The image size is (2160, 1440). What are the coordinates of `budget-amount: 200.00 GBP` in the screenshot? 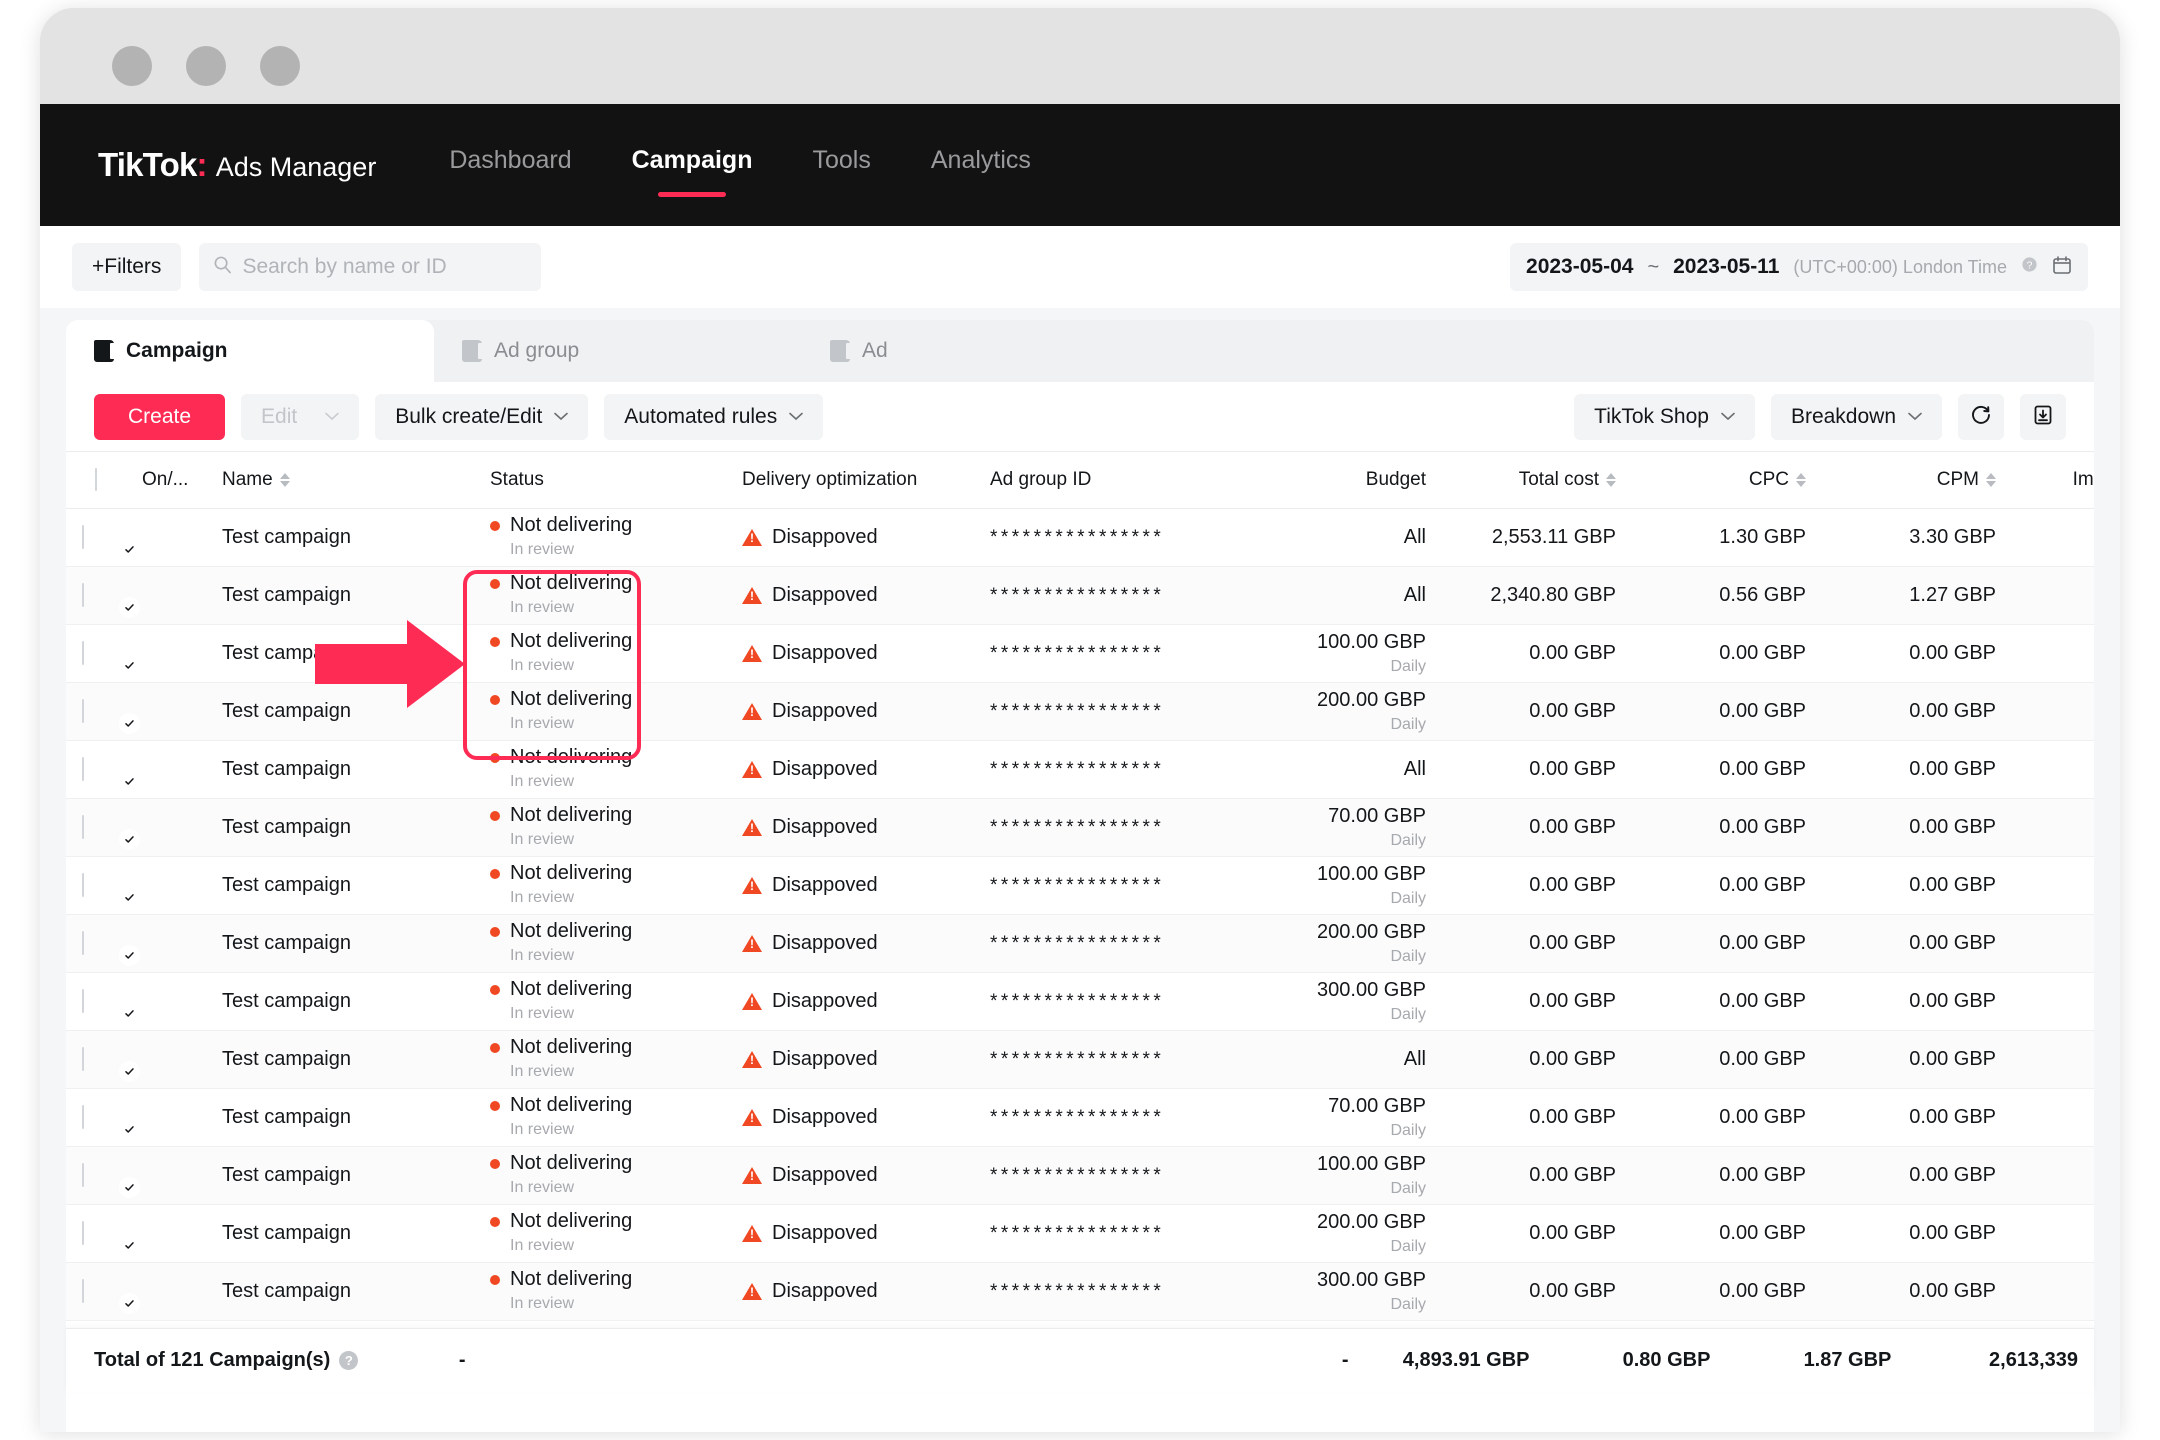 It's located at (1371, 699).